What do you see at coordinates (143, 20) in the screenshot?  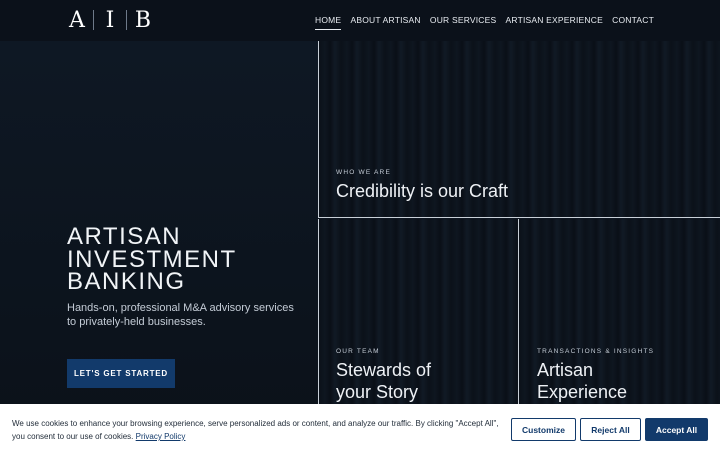 I see `logo-letter-b: B` at bounding box center [143, 20].